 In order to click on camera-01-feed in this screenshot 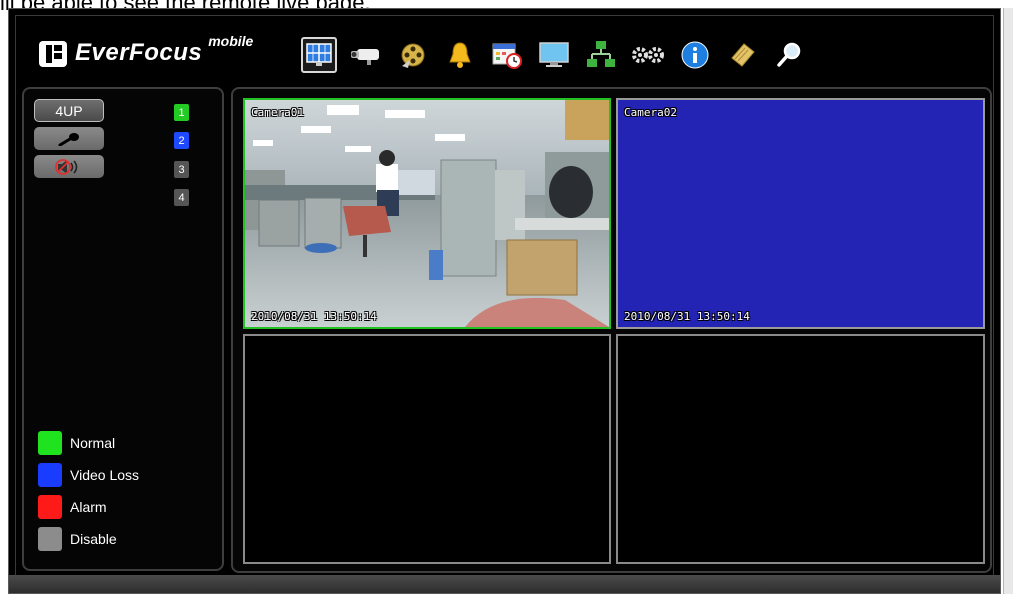, I will do `click(427, 213)`.